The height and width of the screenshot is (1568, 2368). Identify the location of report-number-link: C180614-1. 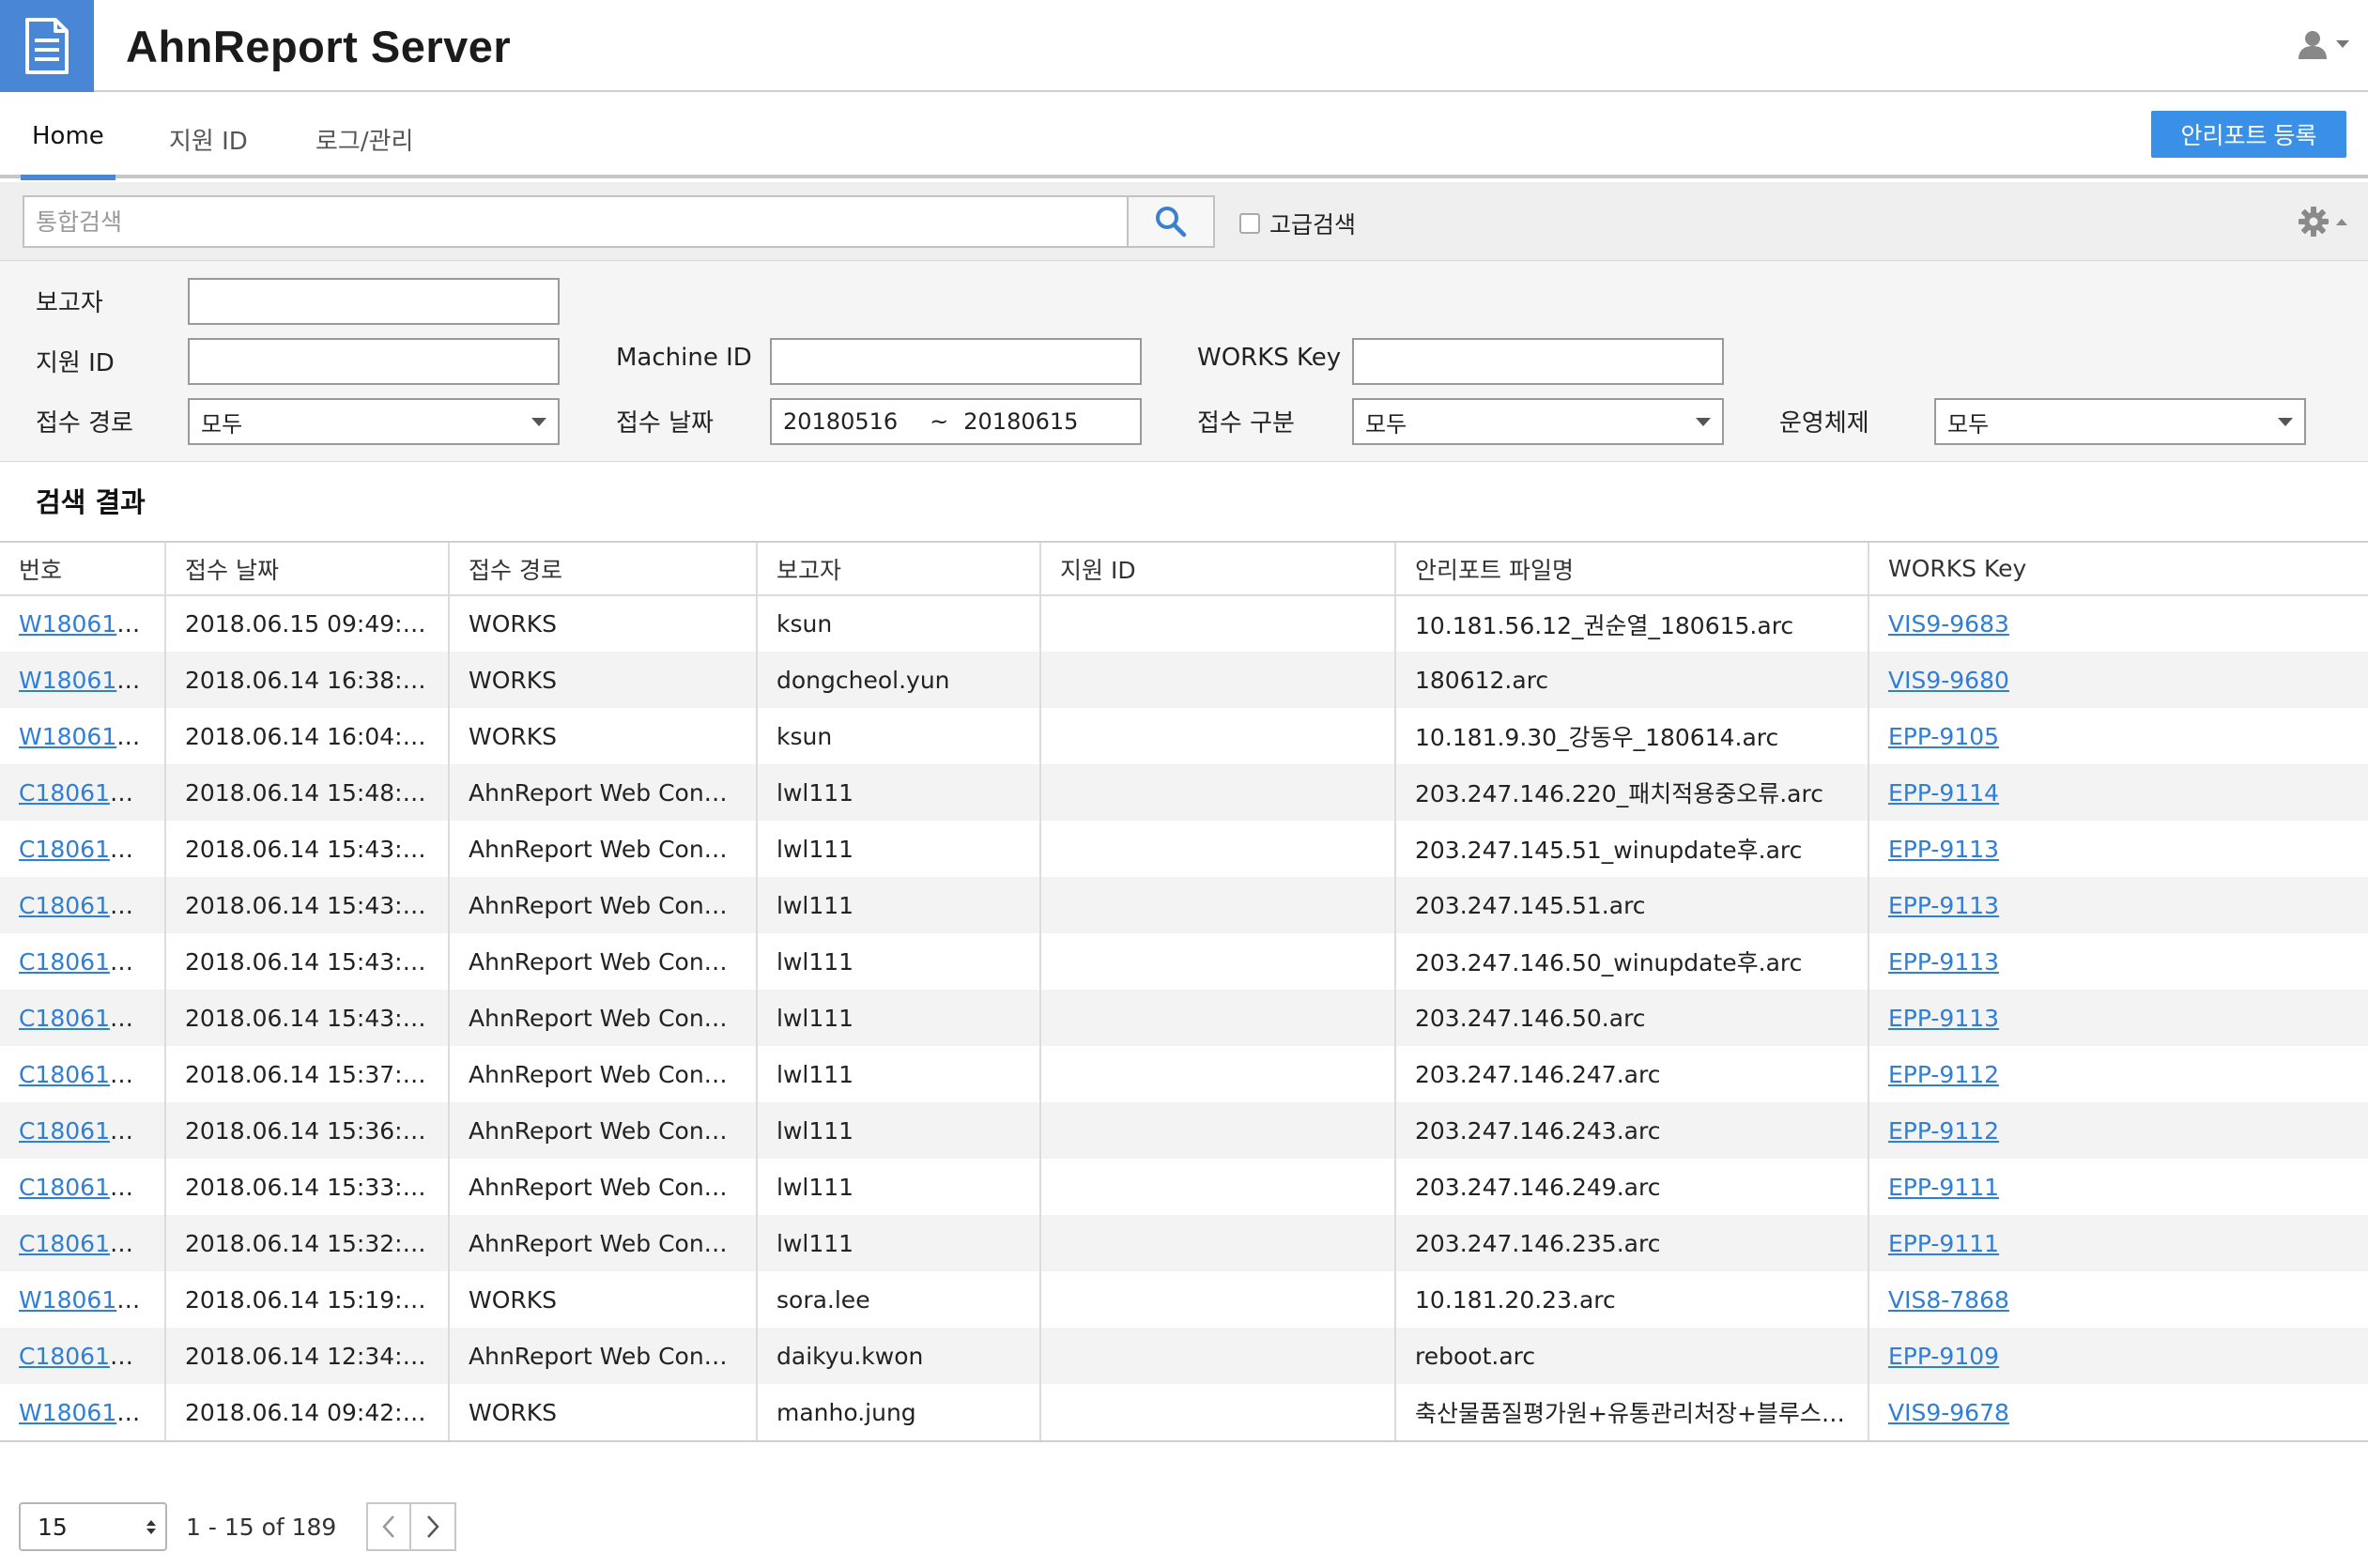
(83, 1356).